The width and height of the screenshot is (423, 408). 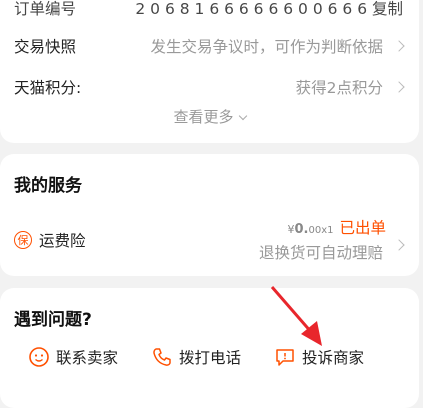 I want to click on order-number-row: 订单编号 2 0 6 8 1 6 6 6 6 6 6 0 0 6 6 6 复制, so click(x=208, y=10).